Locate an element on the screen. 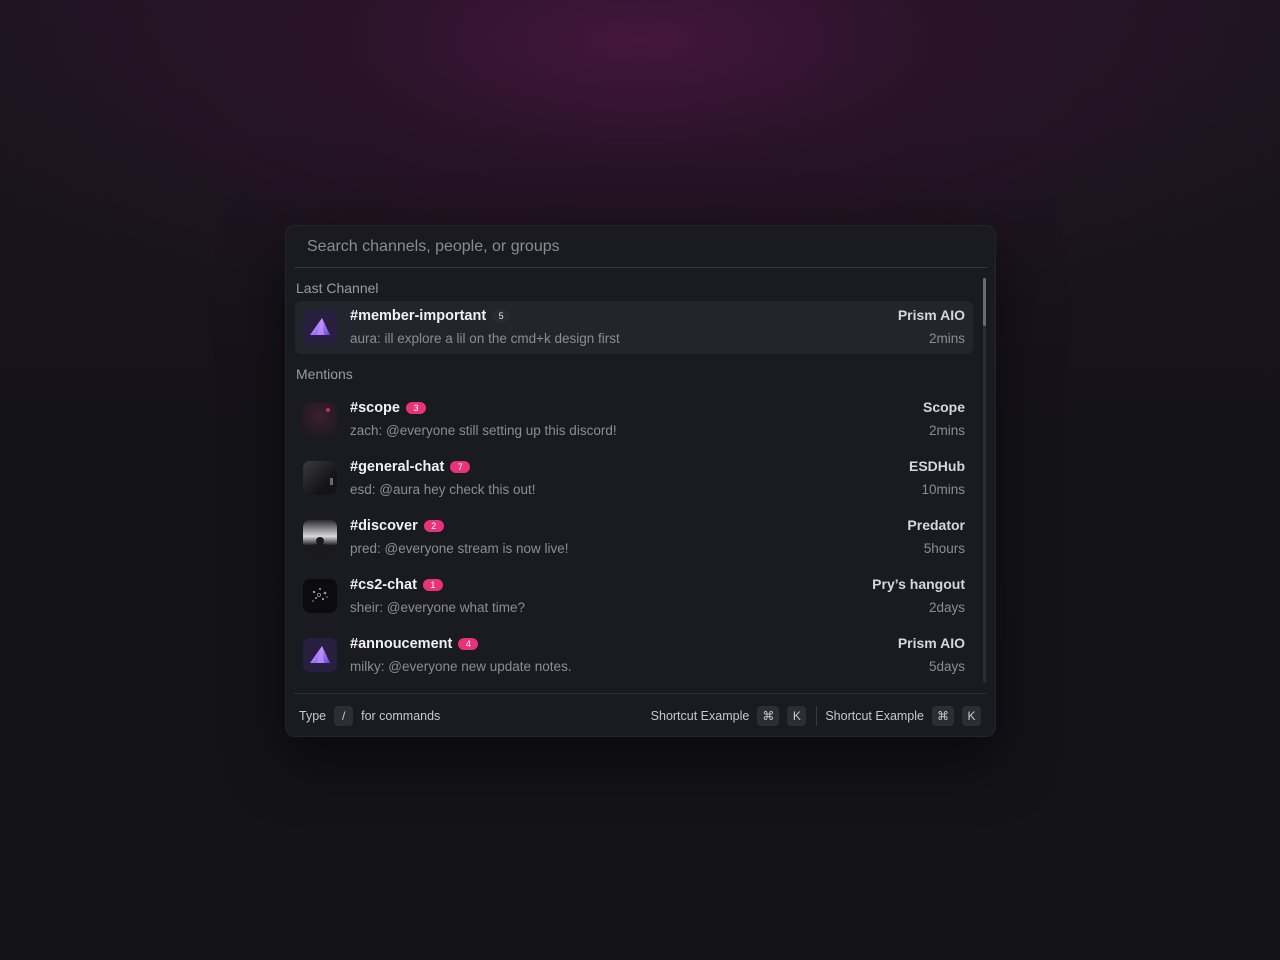 The height and width of the screenshot is (960, 1280). server-name: Scope is located at coordinates (943, 407).